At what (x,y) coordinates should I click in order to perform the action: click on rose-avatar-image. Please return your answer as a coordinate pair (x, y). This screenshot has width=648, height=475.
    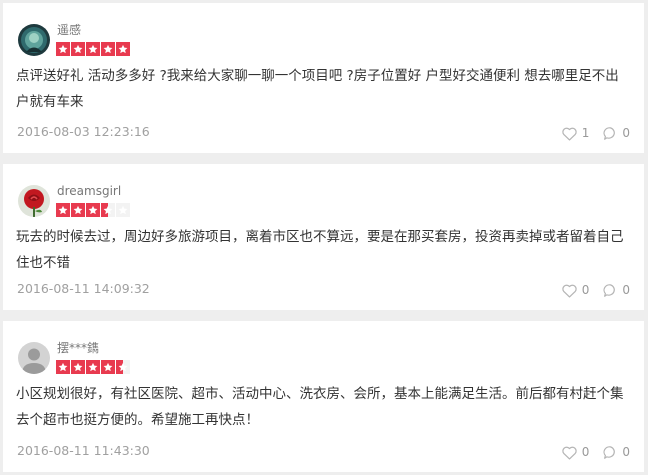
    Looking at the image, I should click on (34, 201).